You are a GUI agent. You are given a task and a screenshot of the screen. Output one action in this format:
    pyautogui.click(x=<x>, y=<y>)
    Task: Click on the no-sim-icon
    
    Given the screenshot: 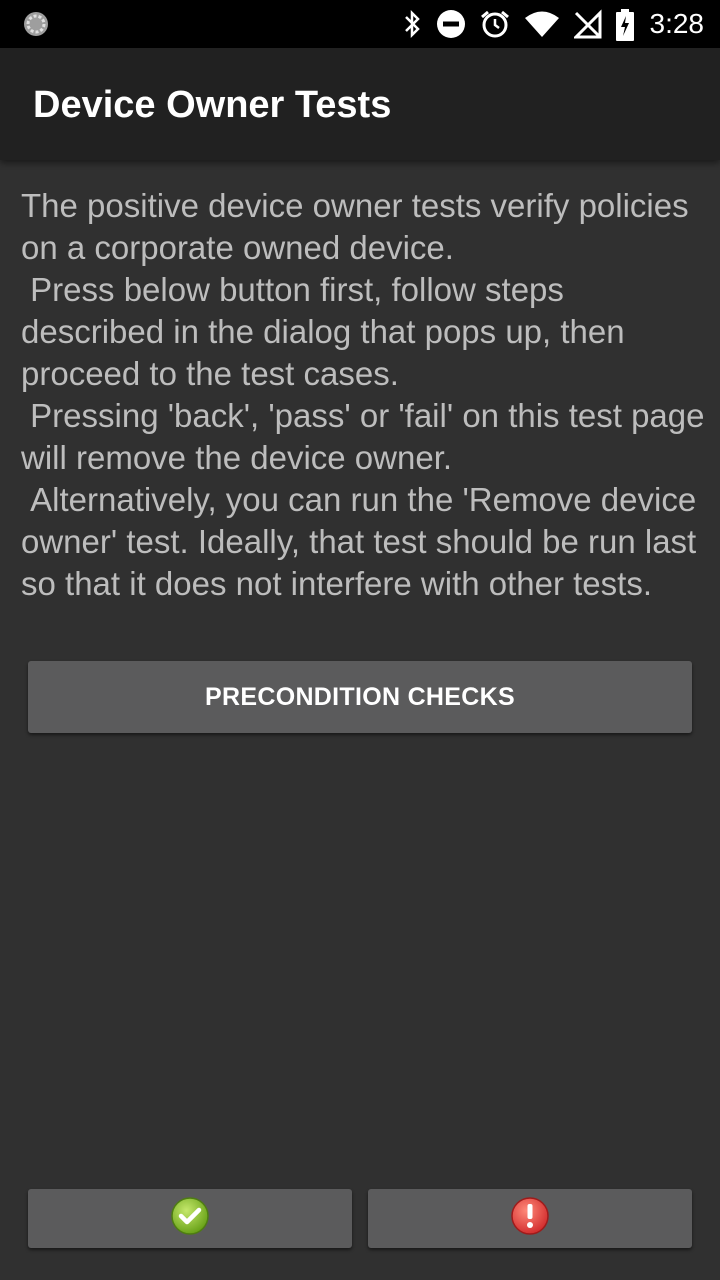 What is the action you would take?
    pyautogui.click(x=586, y=24)
    